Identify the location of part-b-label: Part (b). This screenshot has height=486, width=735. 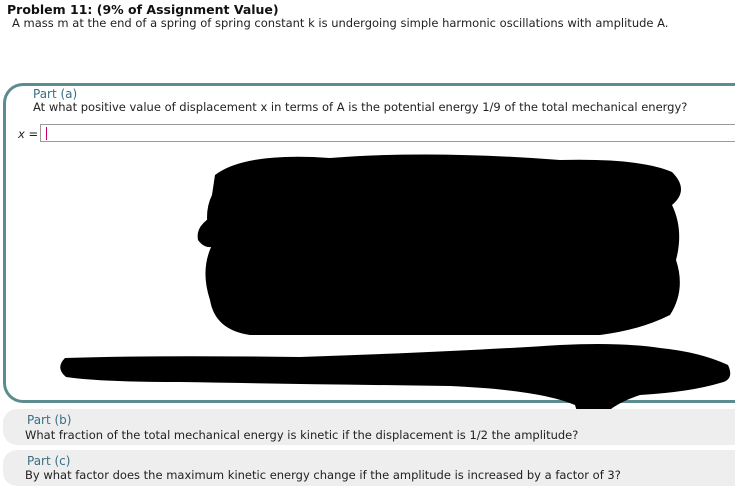
(49, 420).